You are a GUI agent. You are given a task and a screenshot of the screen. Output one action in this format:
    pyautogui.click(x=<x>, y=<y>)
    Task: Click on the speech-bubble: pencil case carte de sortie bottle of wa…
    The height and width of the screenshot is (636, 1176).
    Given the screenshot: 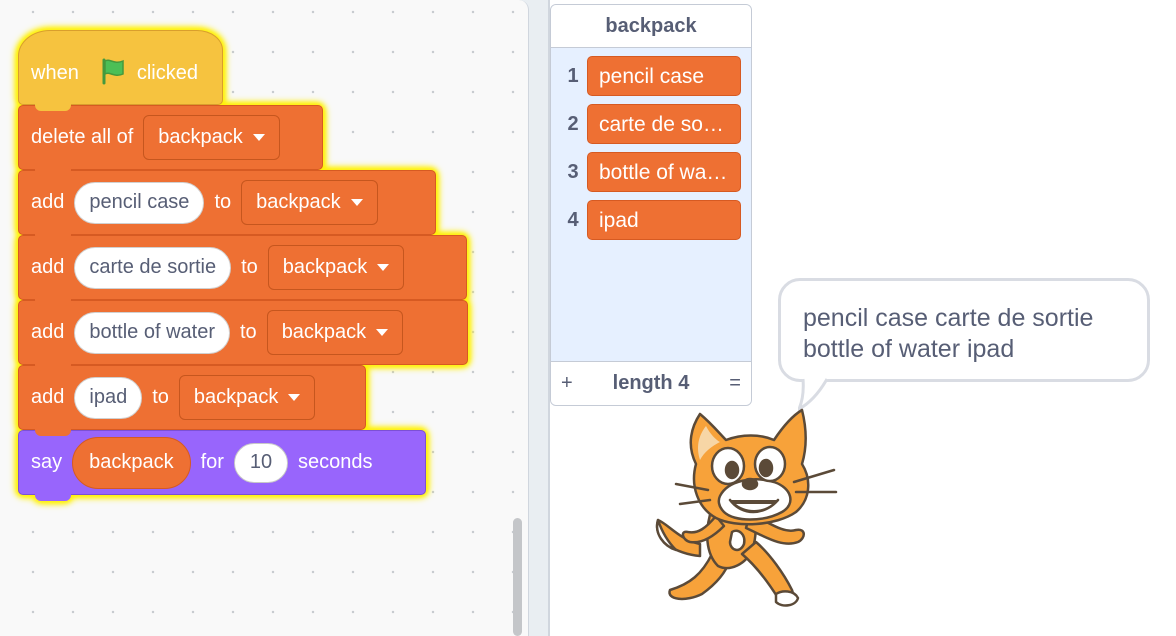 What is the action you would take?
    pyautogui.click(x=964, y=330)
    